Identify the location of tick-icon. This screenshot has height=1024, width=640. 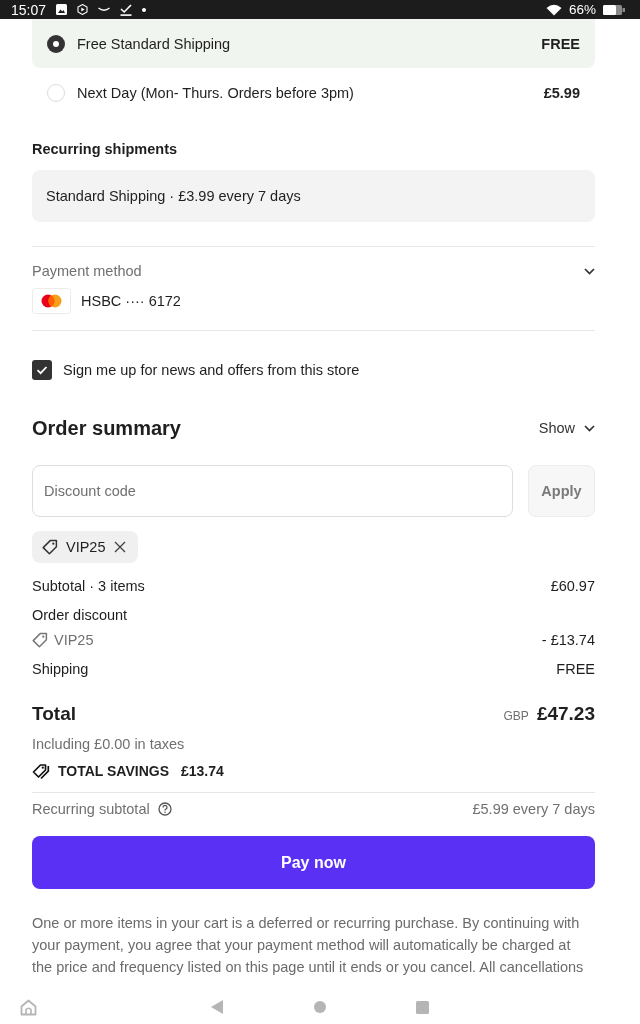
(126, 9).